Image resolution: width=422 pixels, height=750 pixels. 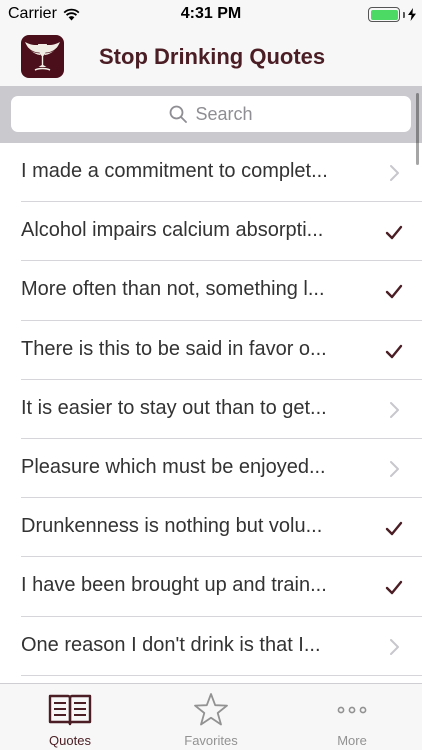 I want to click on star-icon, so click(x=211, y=709).